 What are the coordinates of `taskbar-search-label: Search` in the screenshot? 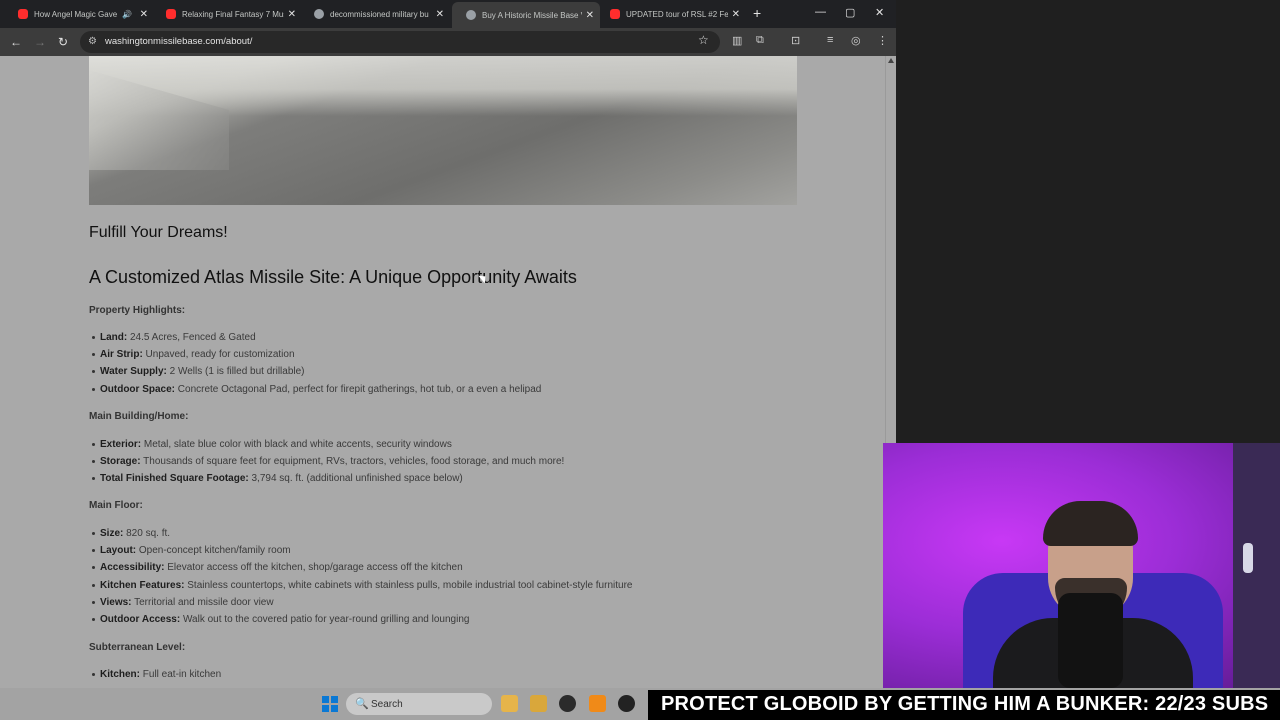 It's located at (387, 704).